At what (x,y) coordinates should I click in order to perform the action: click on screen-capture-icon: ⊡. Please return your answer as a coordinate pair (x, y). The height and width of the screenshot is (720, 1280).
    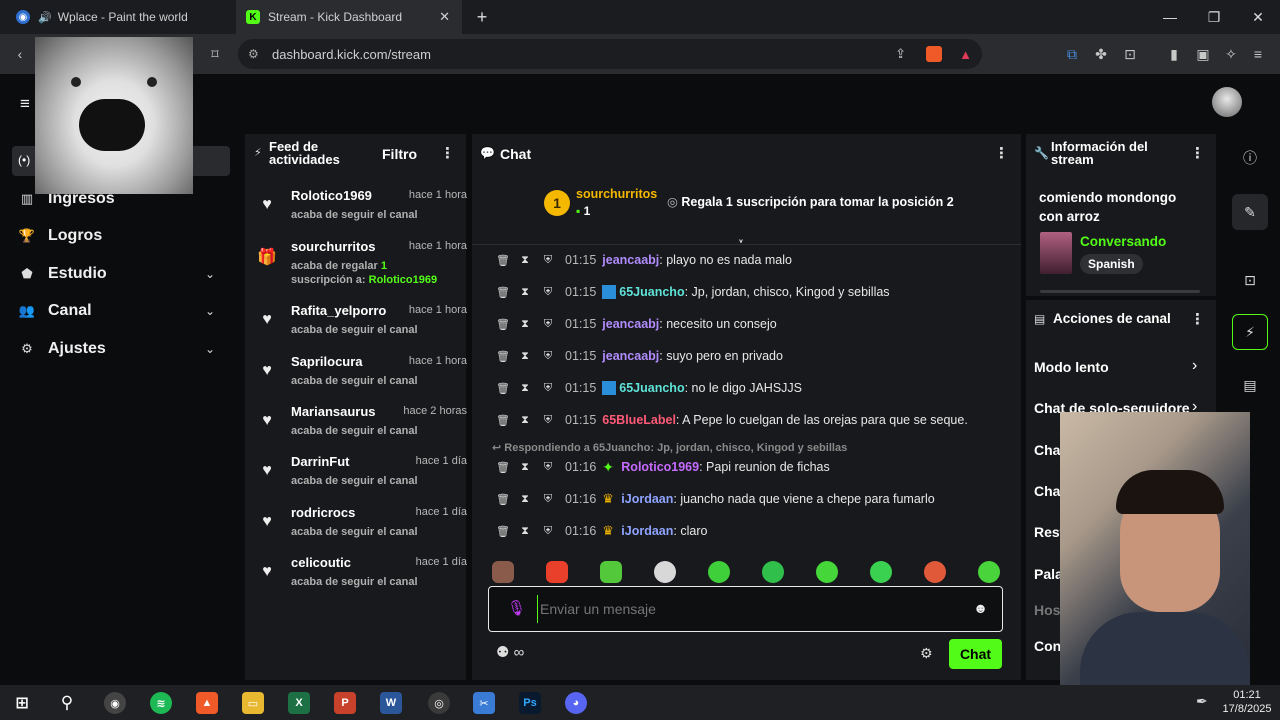
    Looking at the image, I should click on (1250, 280).